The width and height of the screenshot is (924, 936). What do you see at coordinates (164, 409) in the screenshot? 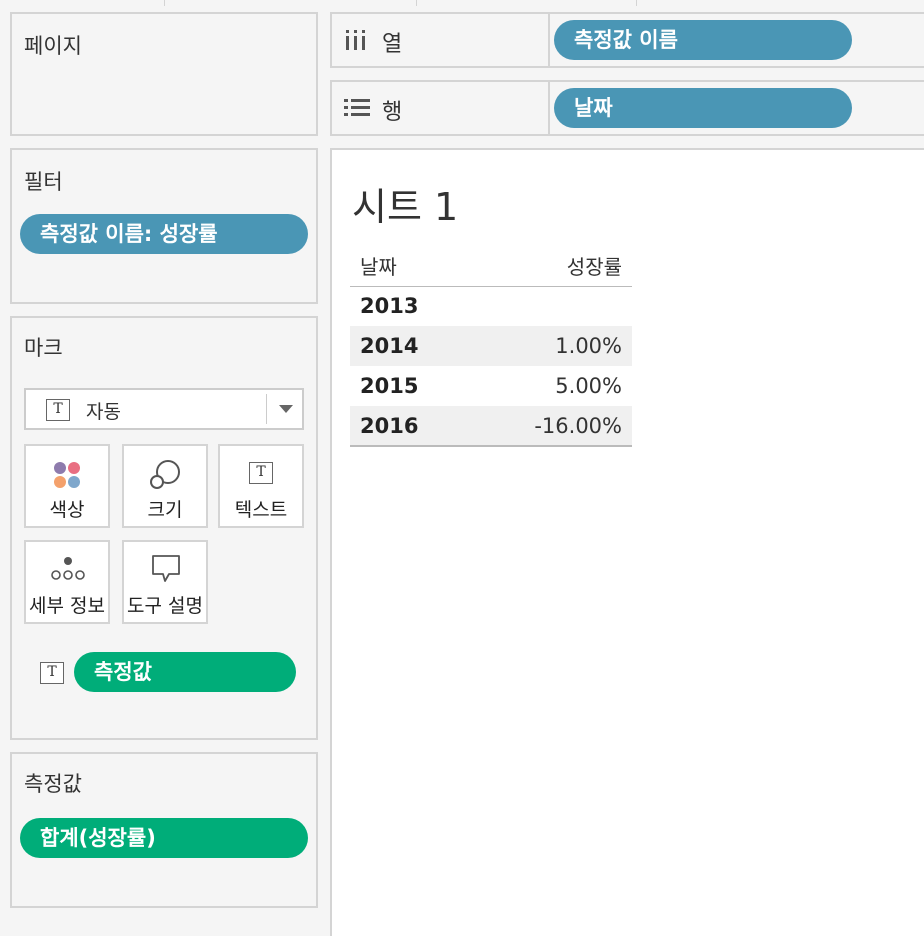
I see `mark-type-dropdown: T 자동` at bounding box center [164, 409].